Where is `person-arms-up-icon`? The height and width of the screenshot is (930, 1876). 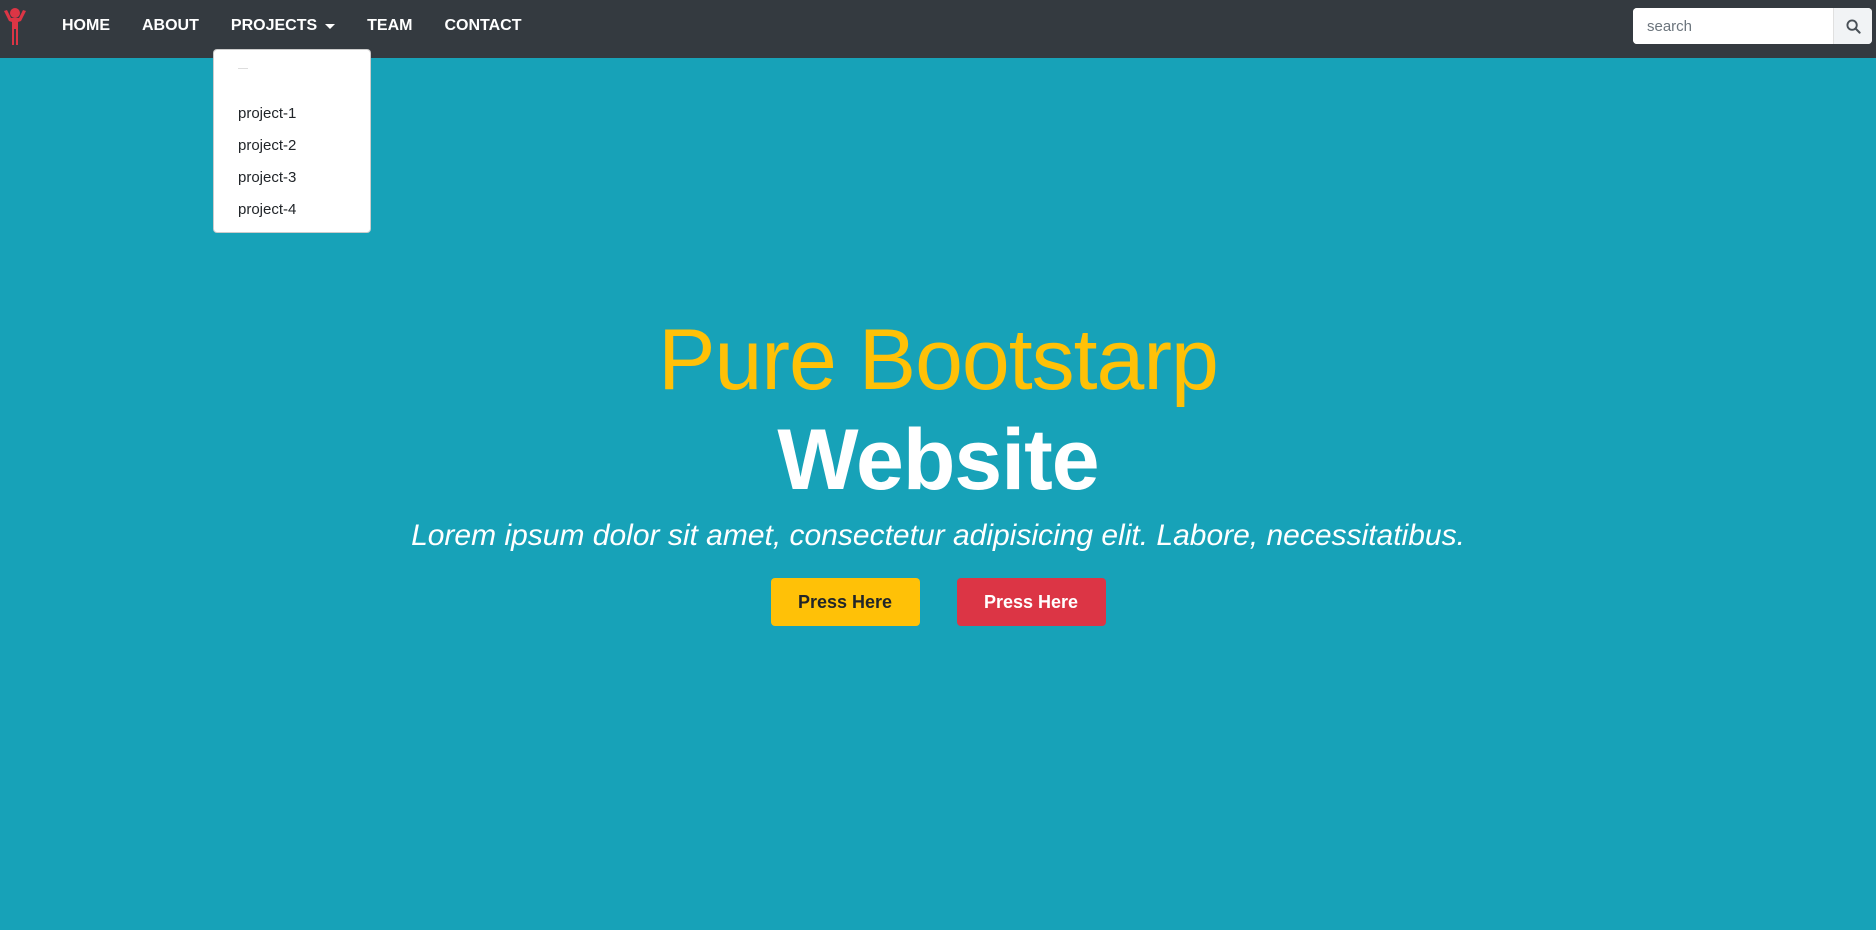
person-arms-up-icon is located at coordinates (15, 26).